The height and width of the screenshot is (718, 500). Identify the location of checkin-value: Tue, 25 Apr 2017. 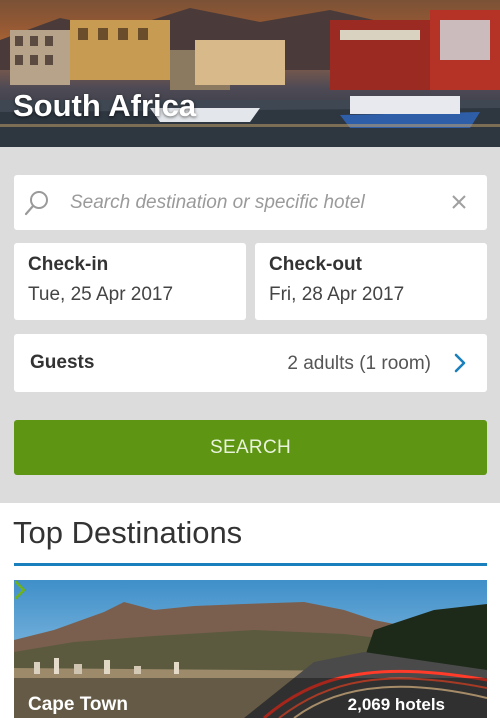
(101, 294).